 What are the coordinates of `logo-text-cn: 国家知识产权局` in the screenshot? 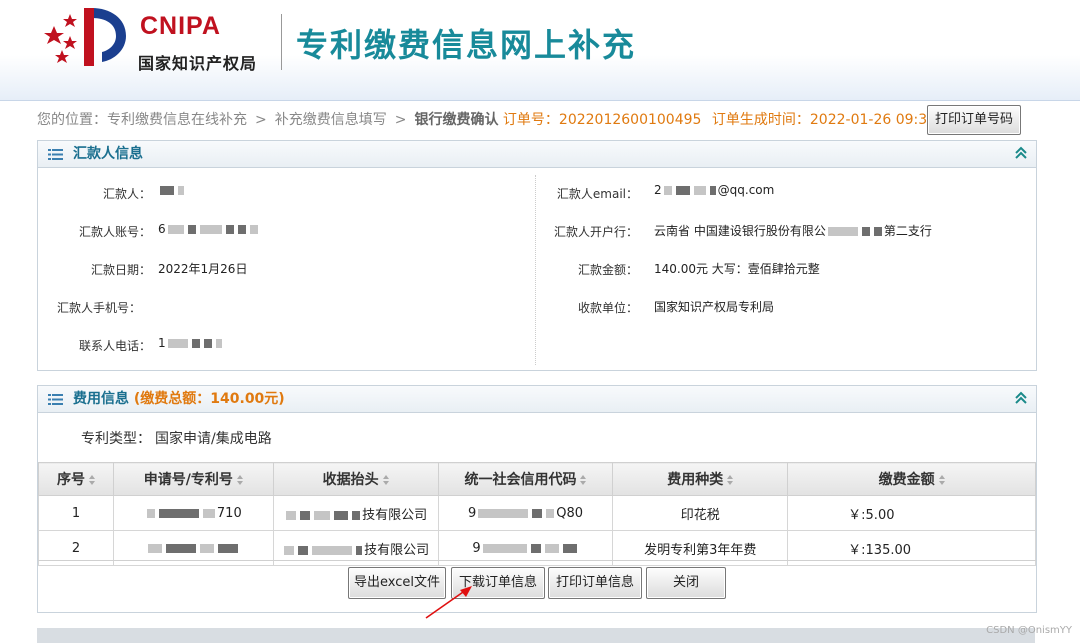 It's located at (198, 63).